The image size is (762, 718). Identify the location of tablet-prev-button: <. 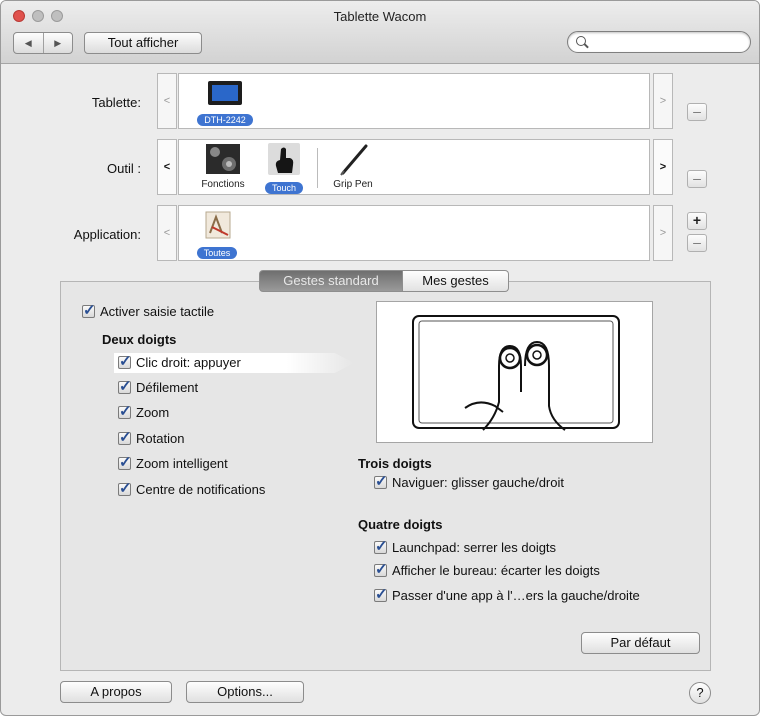
(167, 101).